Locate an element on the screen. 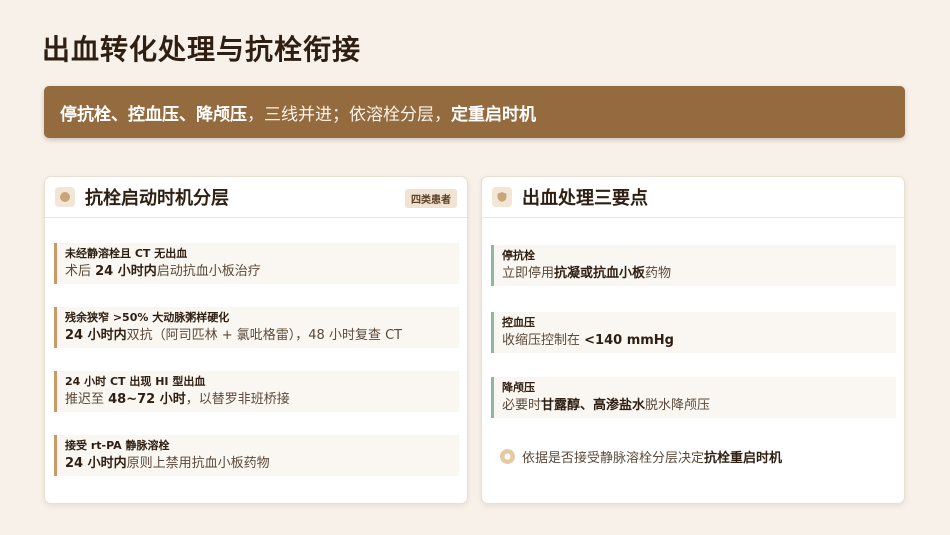  decision-note: 依据是否接受静脉溶栓分层决定 抗栓重启时机 is located at coordinates (641, 456).